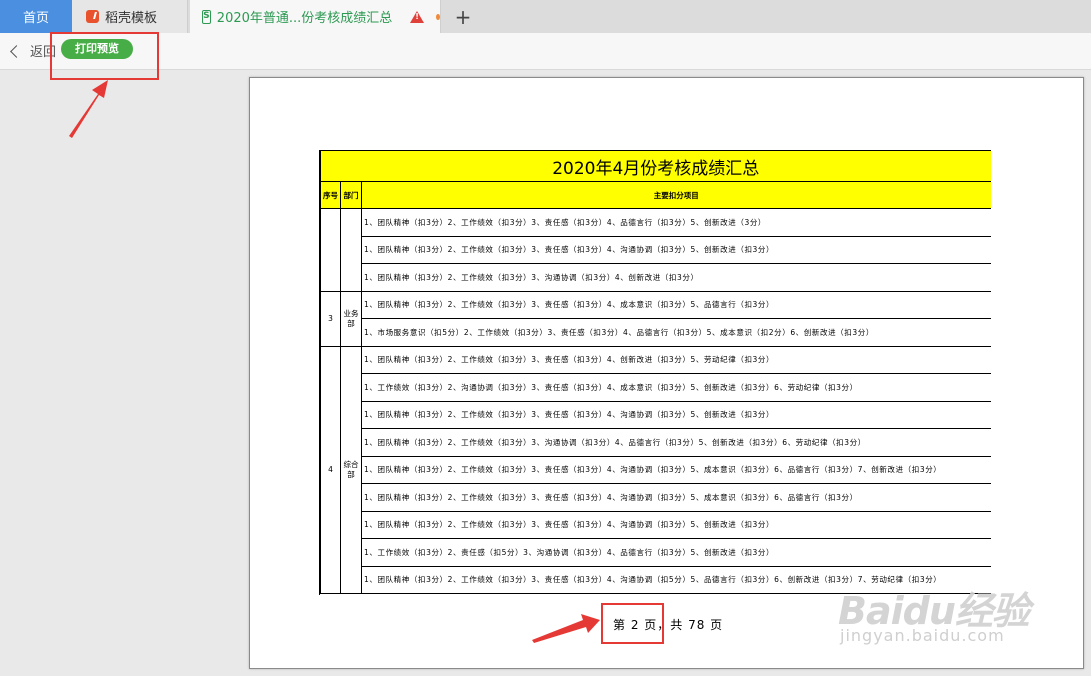 Image resolution: width=1091 pixels, height=676 pixels. I want to click on cell-seq: 3, so click(330, 318).